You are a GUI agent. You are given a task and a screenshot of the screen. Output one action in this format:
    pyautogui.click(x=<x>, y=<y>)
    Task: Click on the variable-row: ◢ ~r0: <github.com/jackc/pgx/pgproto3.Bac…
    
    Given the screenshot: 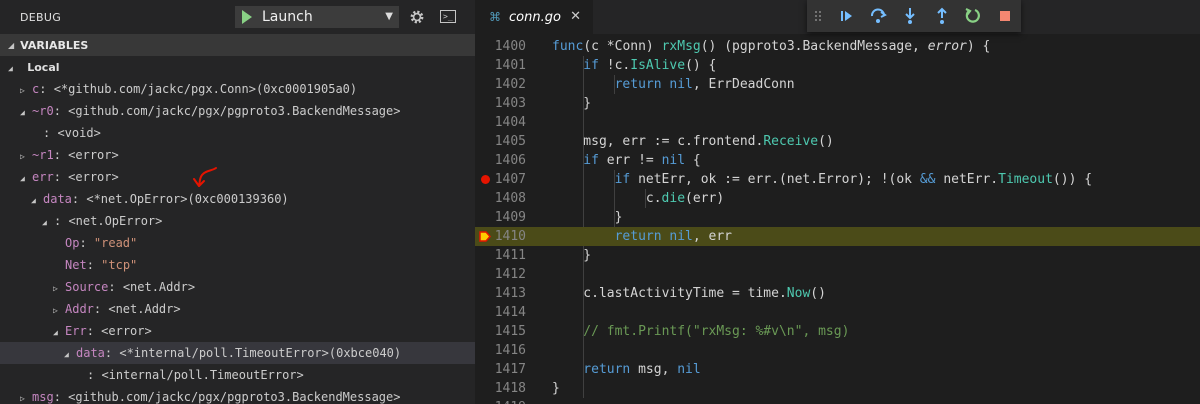 What is the action you would take?
    pyautogui.click(x=237, y=111)
    